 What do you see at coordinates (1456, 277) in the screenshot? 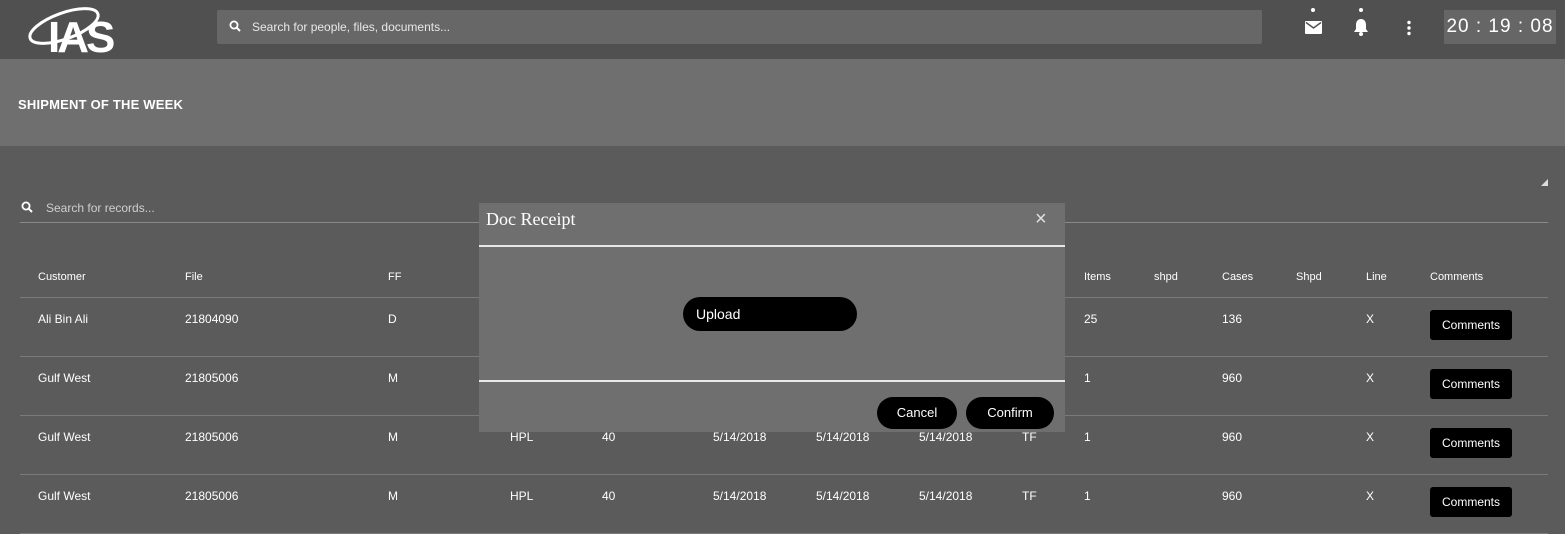
I see `column-header-comments: Comments` at bounding box center [1456, 277].